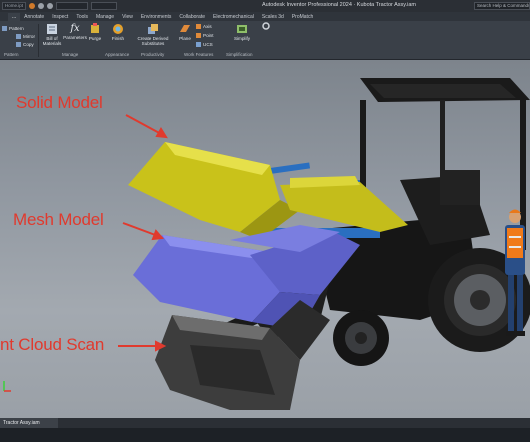 This screenshot has height=442, width=530. Describe the element at coordinates (38, 40) in the screenshot. I see `divider` at that location.